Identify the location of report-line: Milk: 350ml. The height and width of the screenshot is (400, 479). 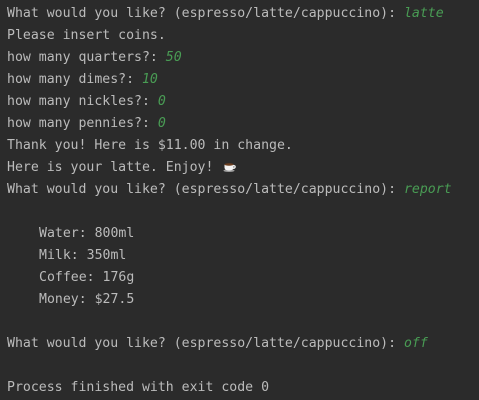
(243, 256).